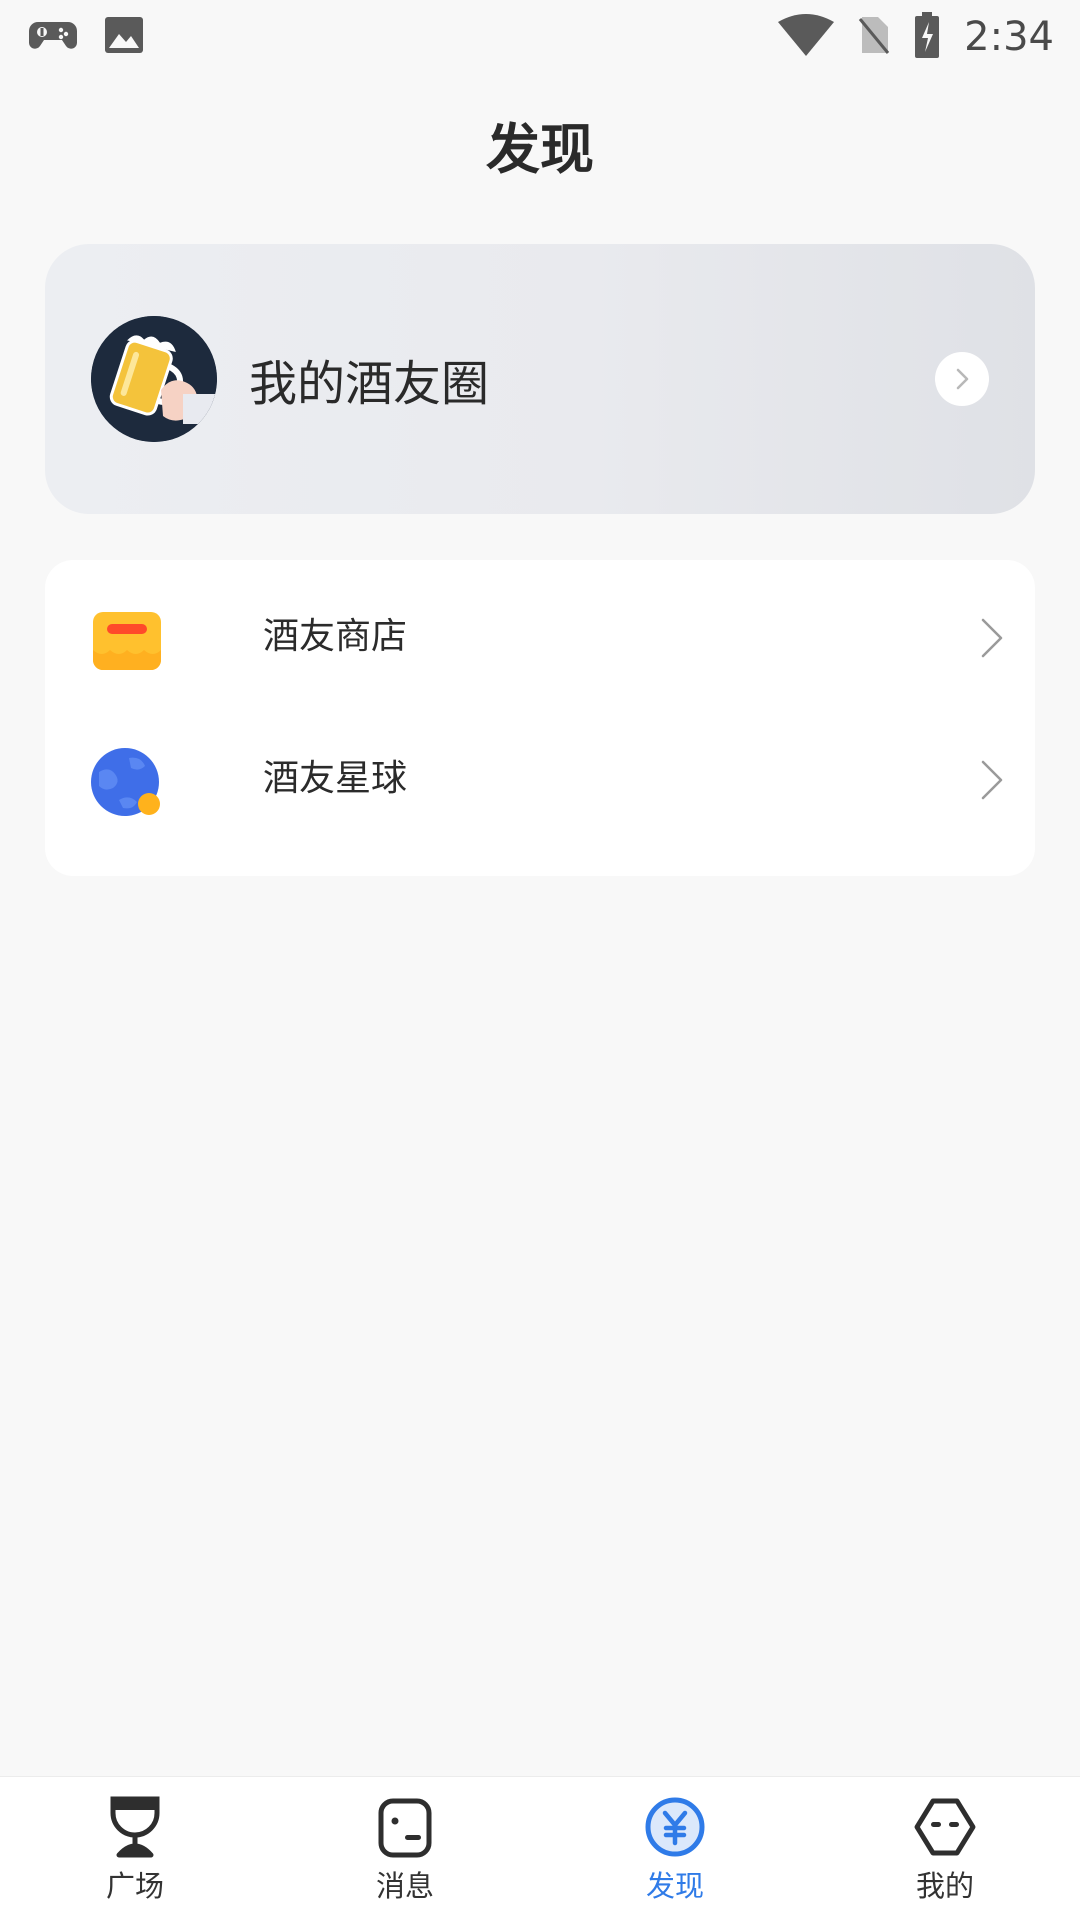 This screenshot has height=1920, width=1080. What do you see at coordinates (405, 1827) in the screenshot?
I see `message-icon` at bounding box center [405, 1827].